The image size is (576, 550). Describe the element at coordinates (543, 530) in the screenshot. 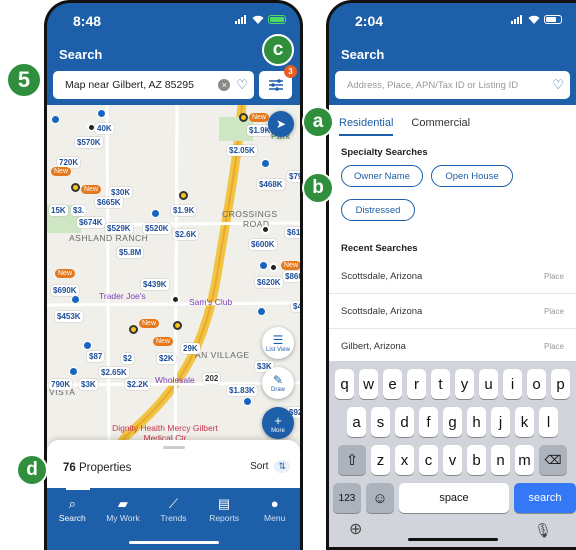

I see `microphone-icon: 🎙` at that location.